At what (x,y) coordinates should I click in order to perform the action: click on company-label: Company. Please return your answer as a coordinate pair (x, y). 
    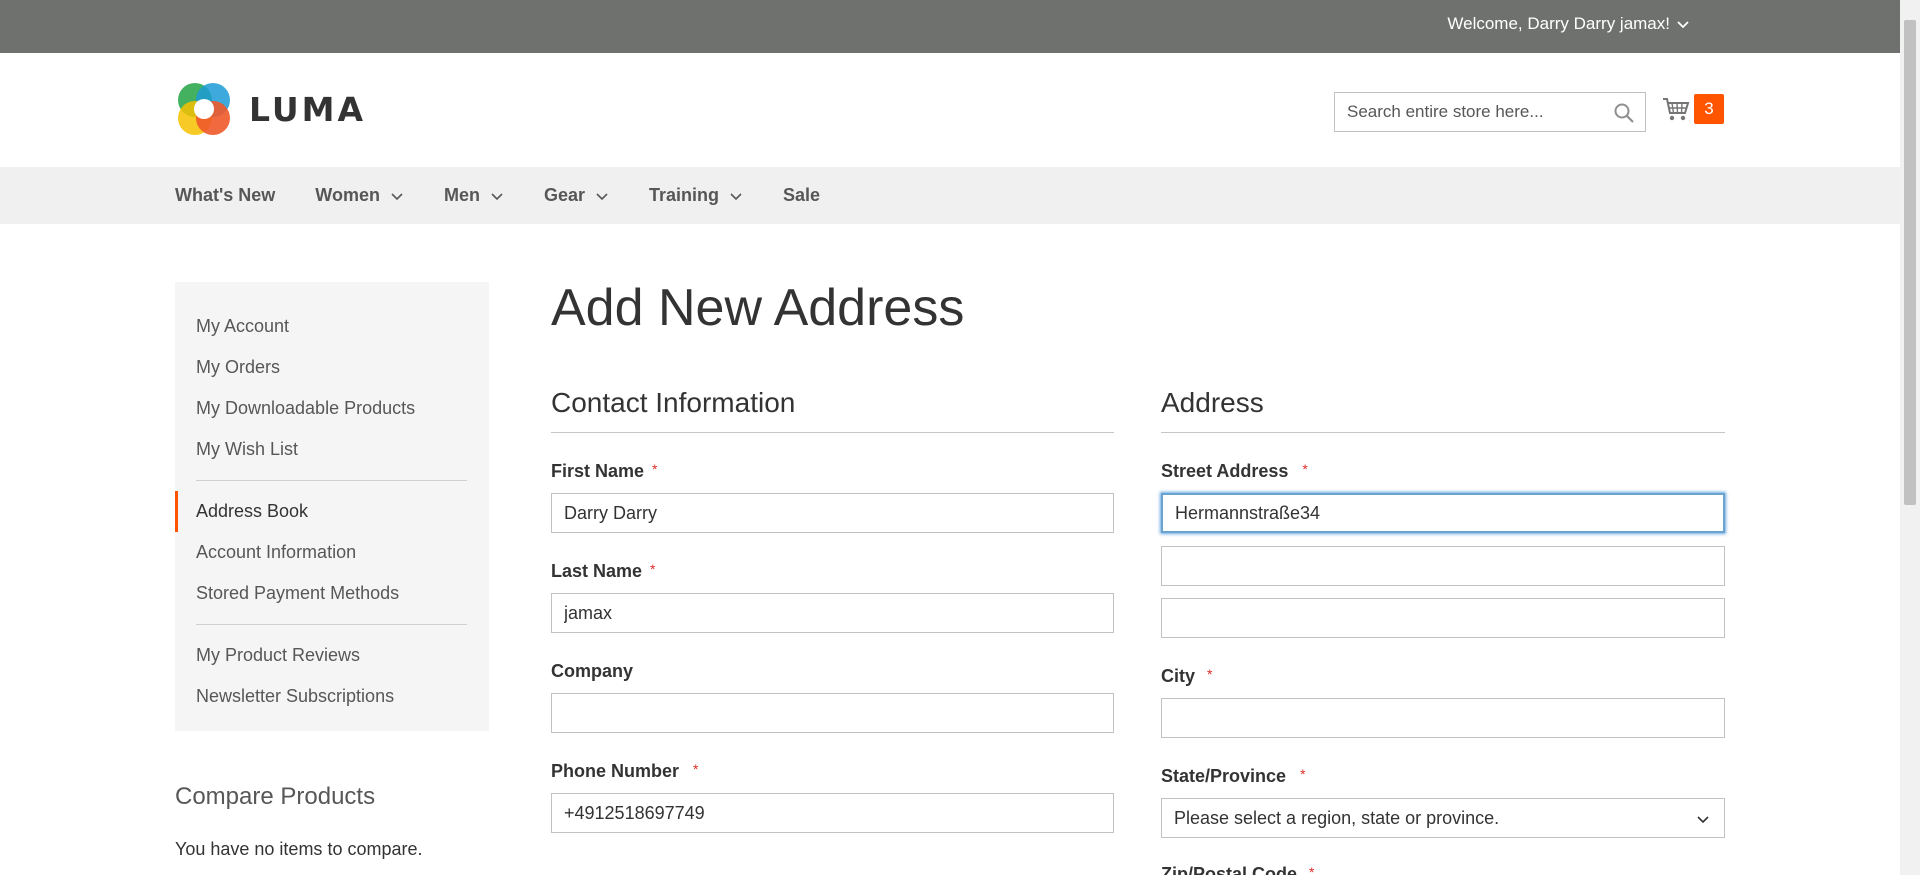
    Looking at the image, I should click on (592, 671).